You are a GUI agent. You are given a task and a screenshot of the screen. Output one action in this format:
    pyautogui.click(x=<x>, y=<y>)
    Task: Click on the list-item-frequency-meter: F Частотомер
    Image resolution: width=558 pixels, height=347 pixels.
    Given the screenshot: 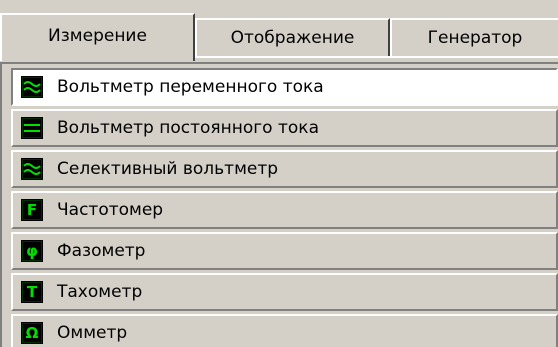 What is the action you would take?
    pyautogui.click(x=284, y=210)
    